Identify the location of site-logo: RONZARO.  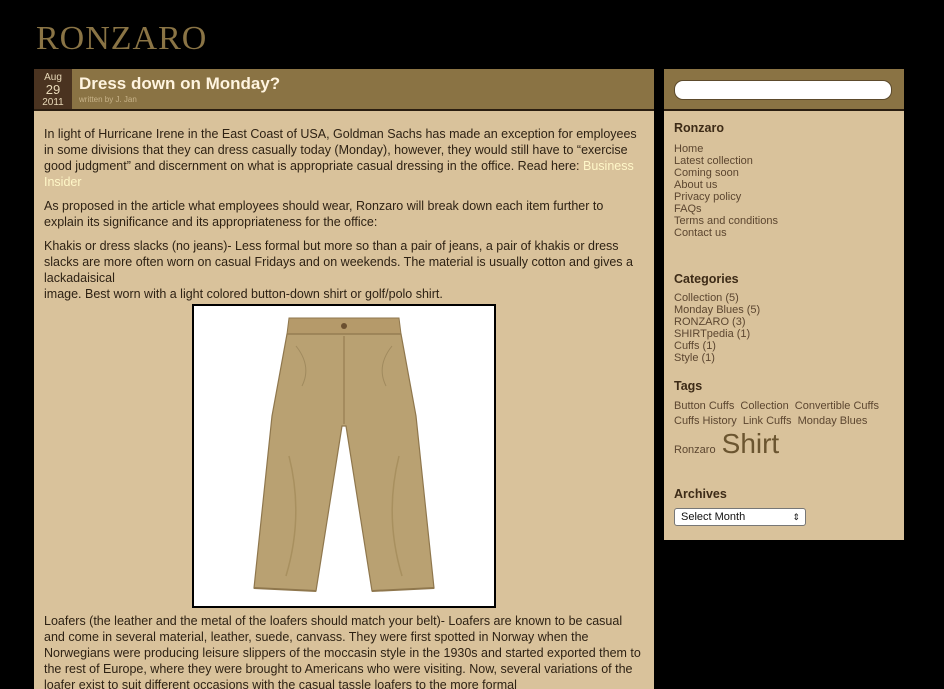
(121, 39).